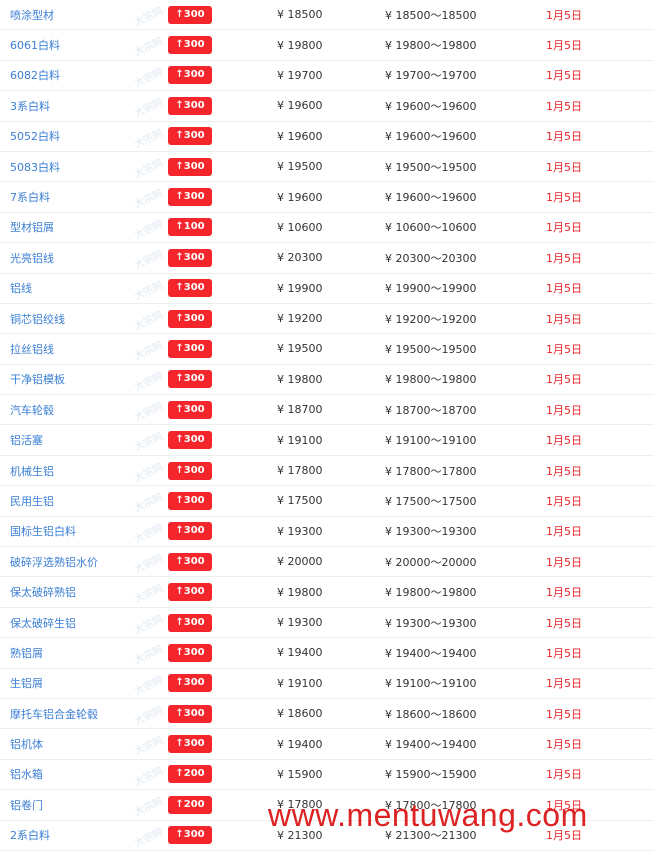  Describe the element at coordinates (35, 44) in the screenshot. I see `material-name-link: 6061白料` at that location.